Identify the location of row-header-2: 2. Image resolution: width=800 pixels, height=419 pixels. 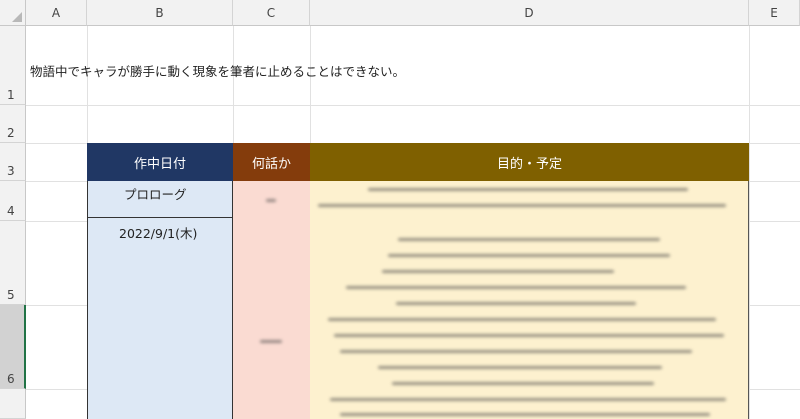
(13, 124).